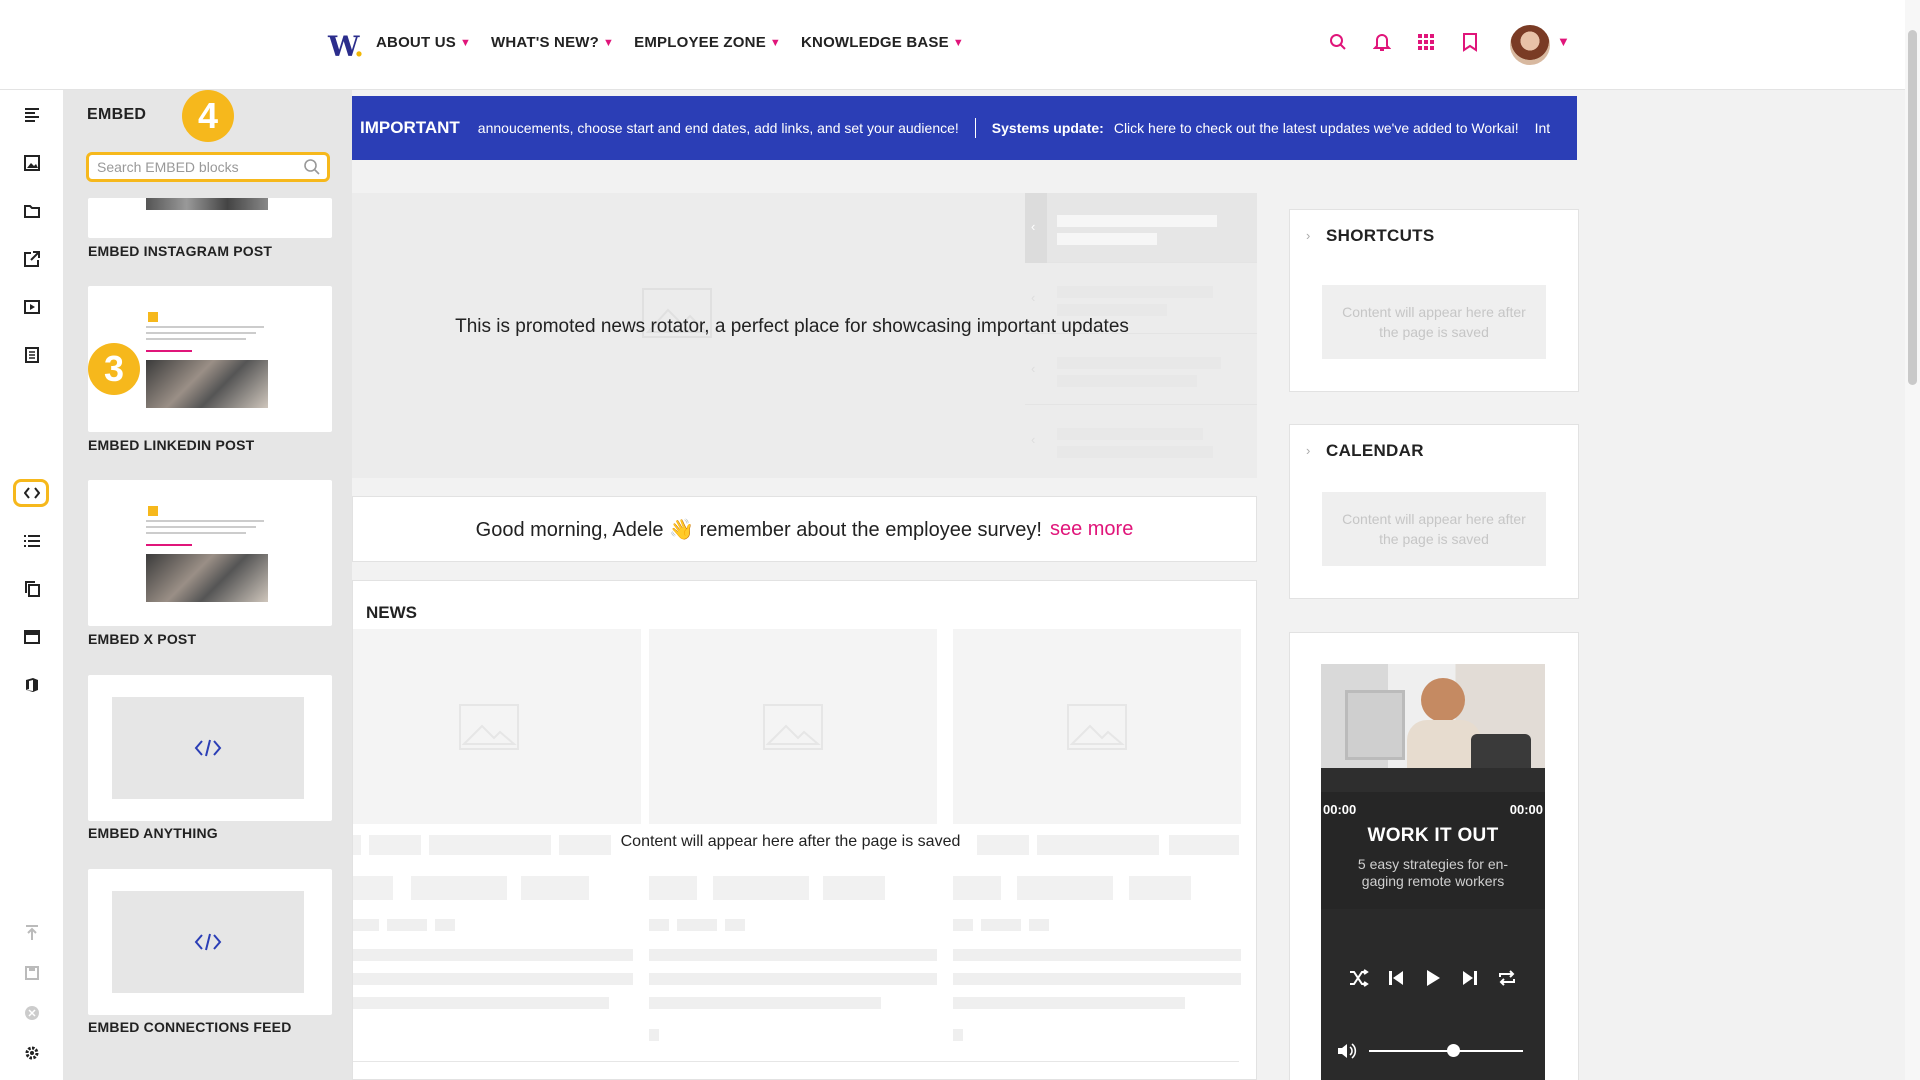  Describe the element at coordinates (1091, 529) in the screenshot. I see `see-more-link: see more` at that location.